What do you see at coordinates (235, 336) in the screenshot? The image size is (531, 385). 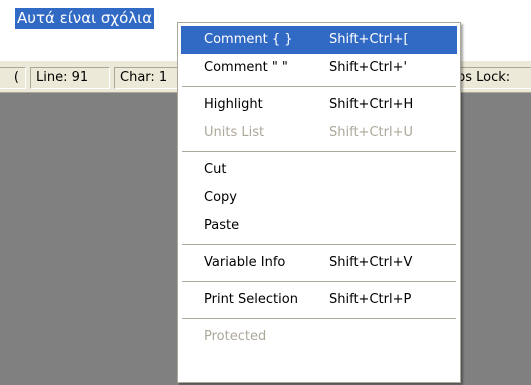 I see `menu-item-label: Protected` at bounding box center [235, 336].